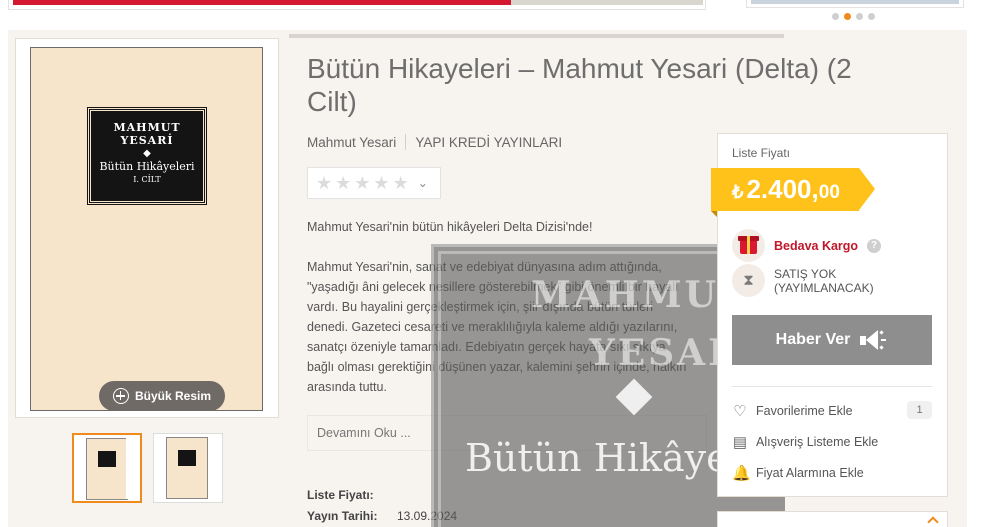 This screenshot has height=527, width=983. Describe the element at coordinates (147, 179) in the screenshot. I see `cover-volume: I. CİLT` at that location.